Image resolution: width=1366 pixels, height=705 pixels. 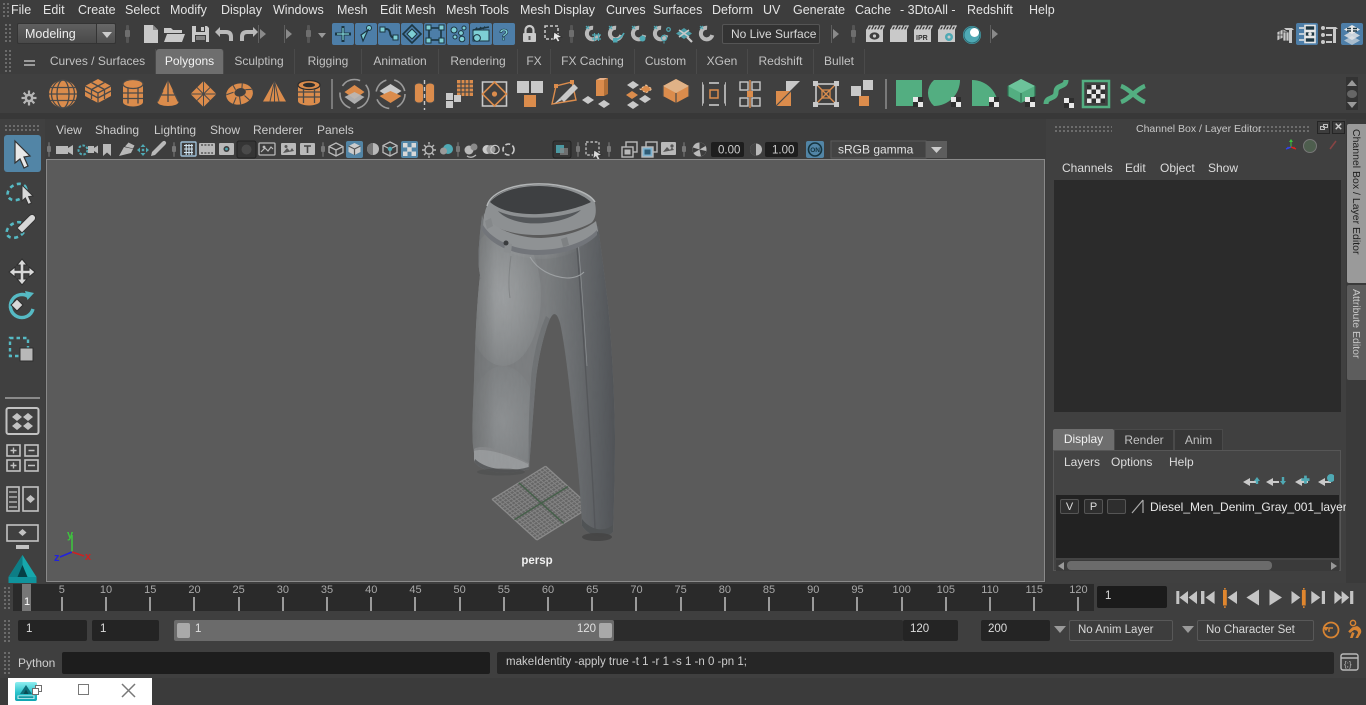 I want to click on svg-text: 0.00, so click(x=729, y=151).